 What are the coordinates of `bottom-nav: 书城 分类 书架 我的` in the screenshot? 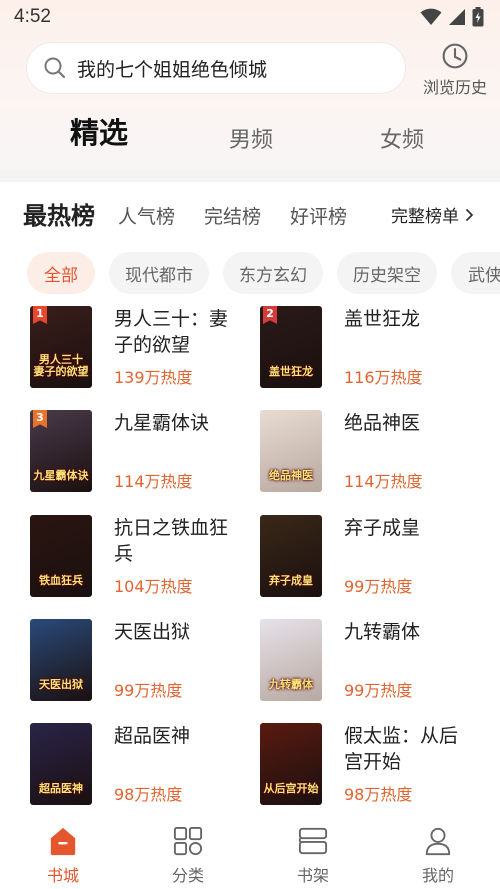 It's located at (250, 853).